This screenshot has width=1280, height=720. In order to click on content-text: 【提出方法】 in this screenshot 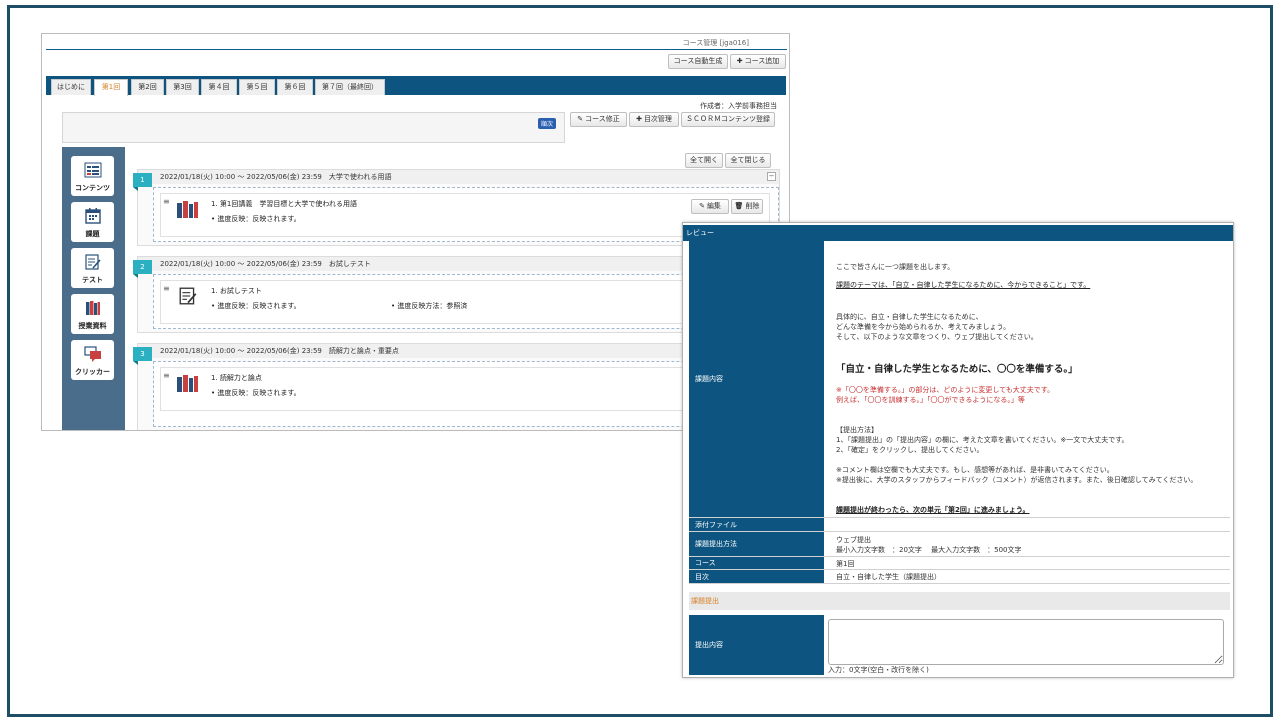, I will do `click(857, 430)`.